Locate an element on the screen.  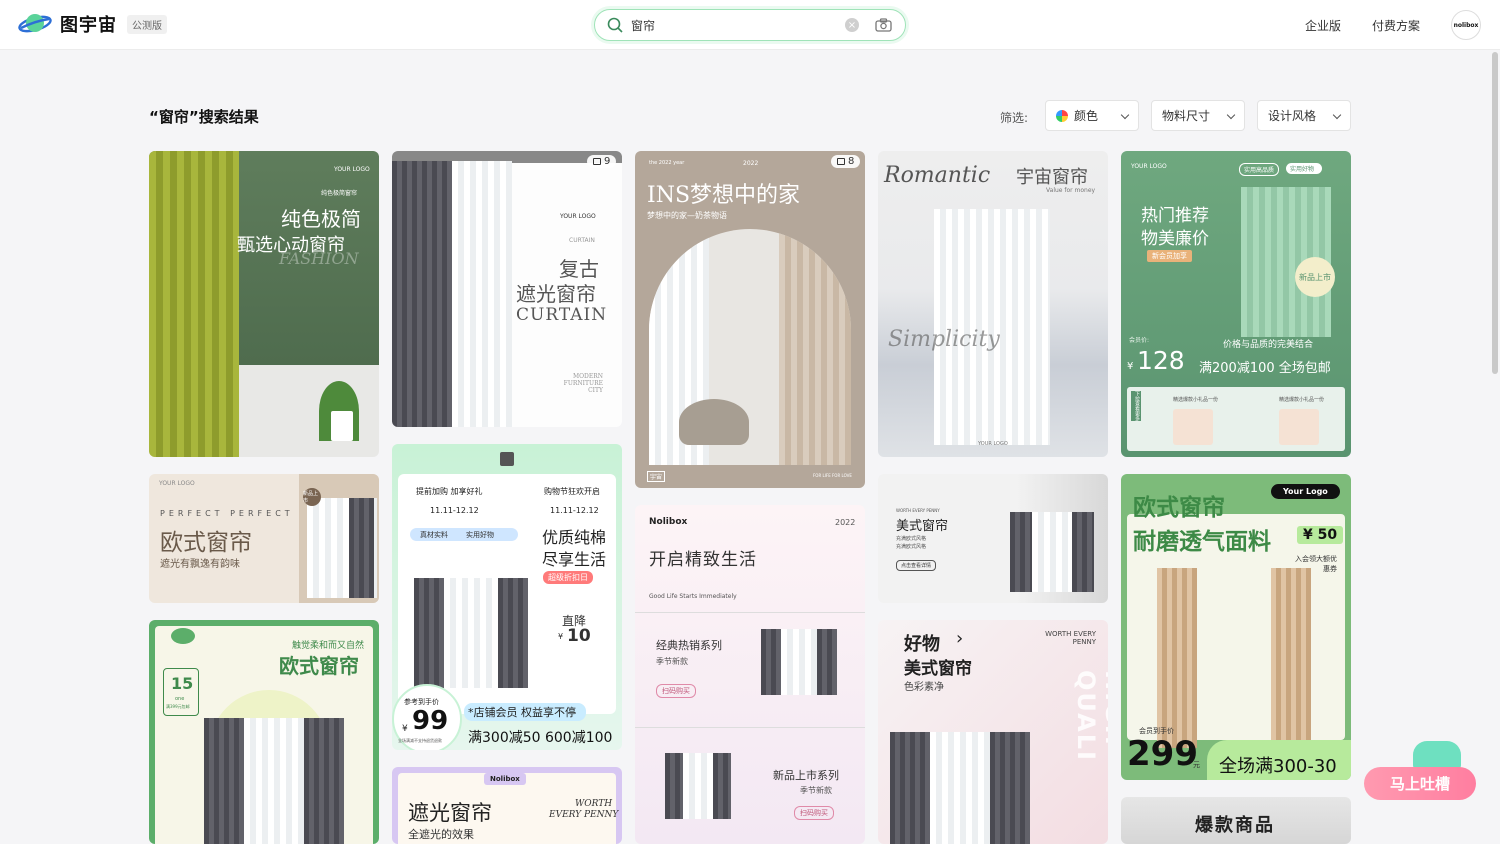
clear-icon: × is located at coordinates (852, 25).